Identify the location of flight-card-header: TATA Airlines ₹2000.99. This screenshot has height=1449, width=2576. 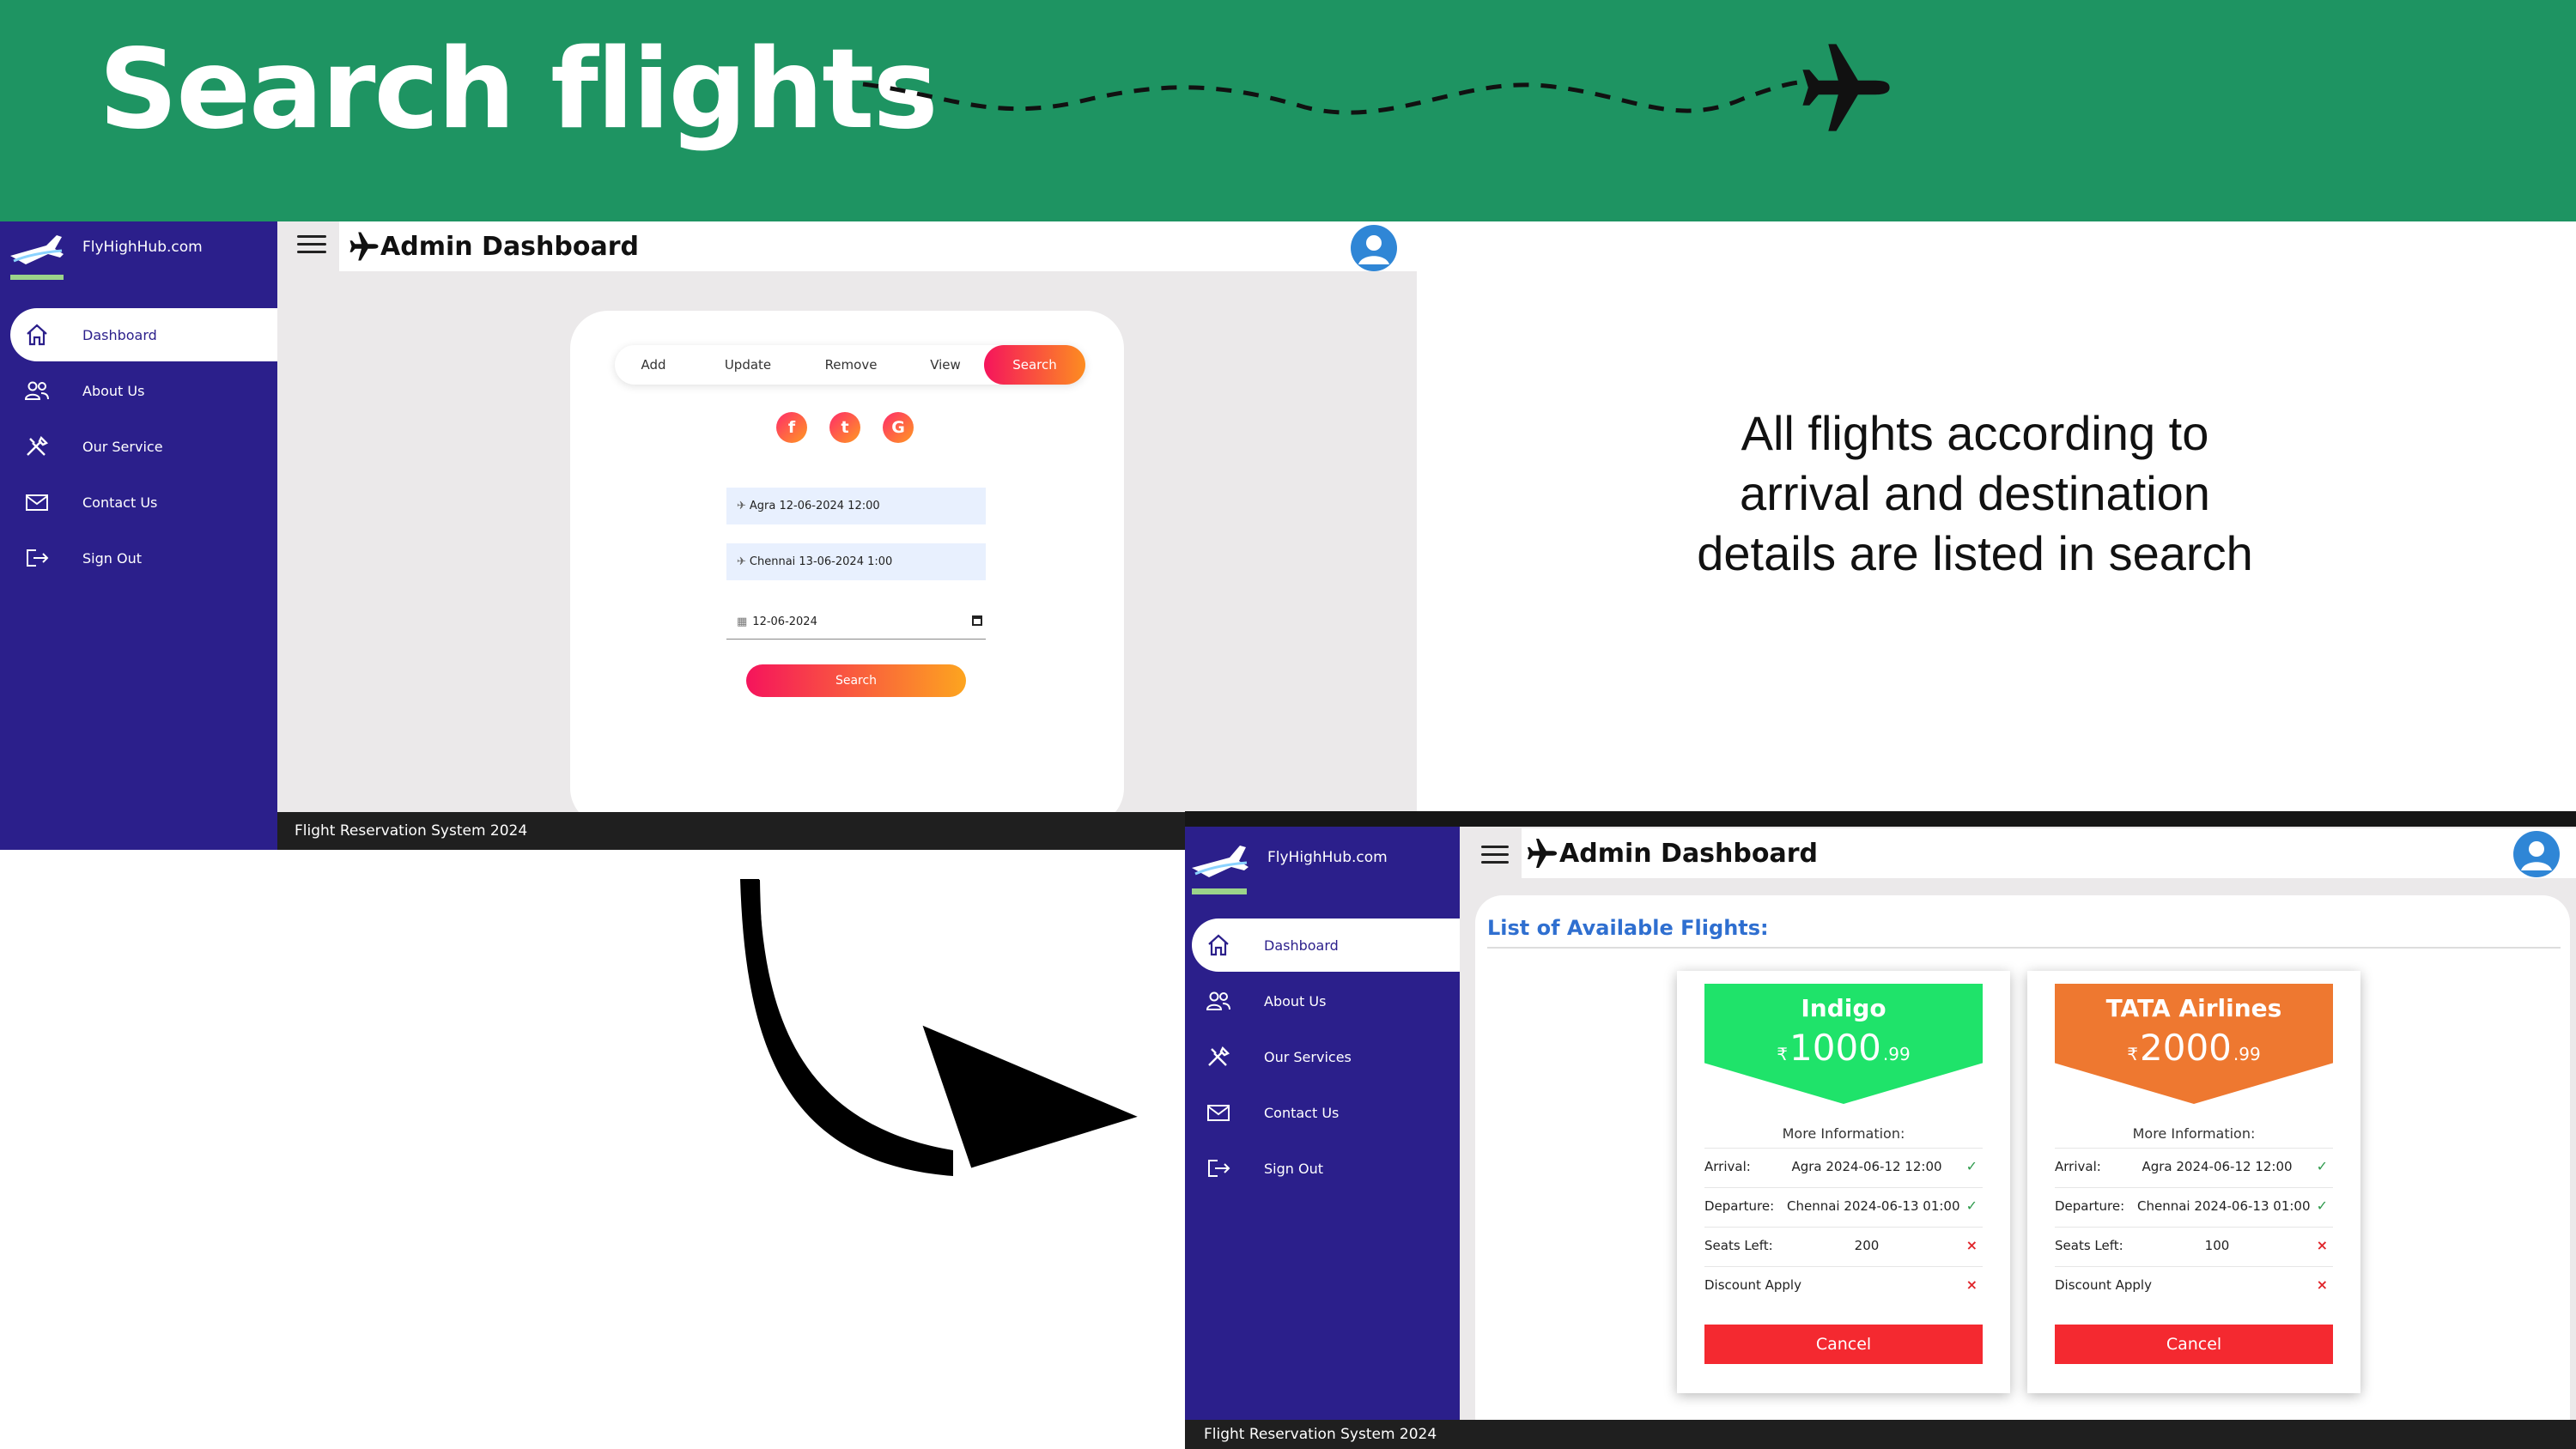
(2194, 1044).